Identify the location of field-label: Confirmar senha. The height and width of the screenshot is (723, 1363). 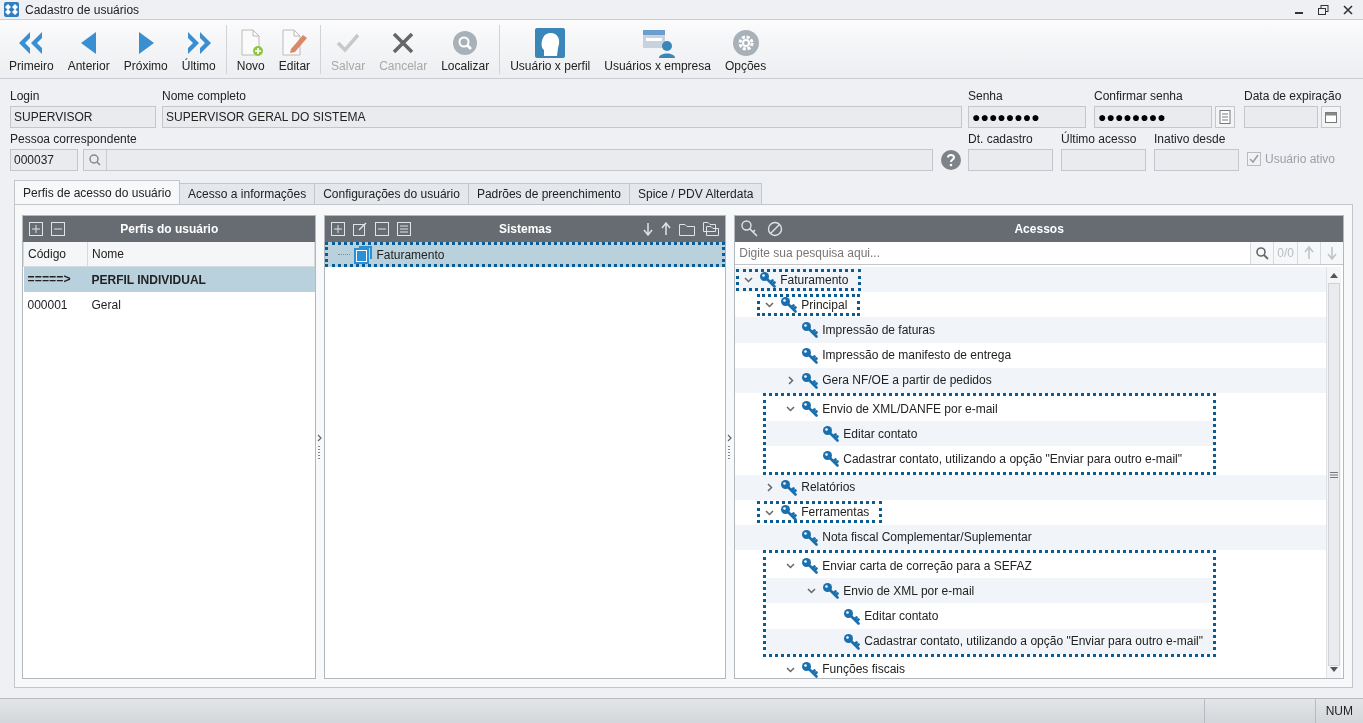
(1139, 96).